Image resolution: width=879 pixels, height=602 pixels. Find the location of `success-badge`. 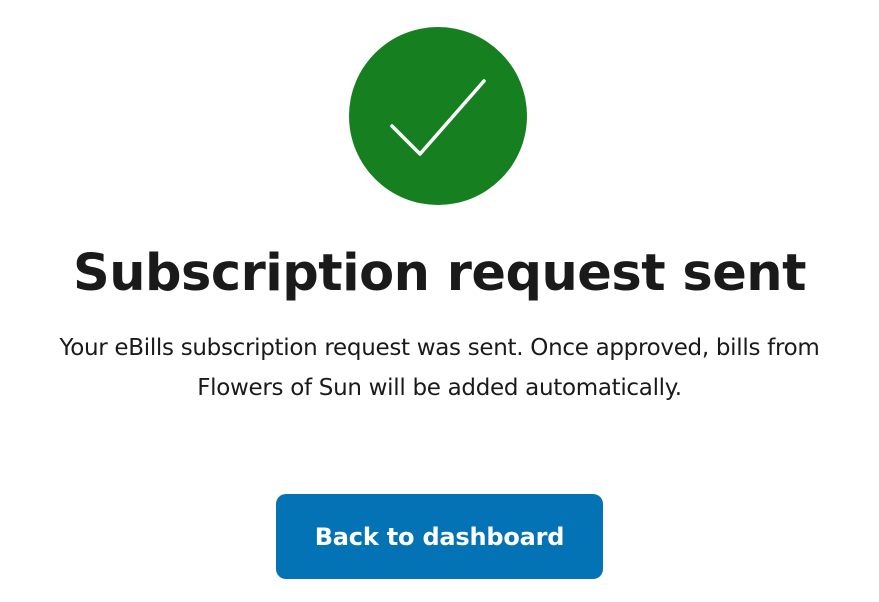

success-badge is located at coordinates (438, 116).